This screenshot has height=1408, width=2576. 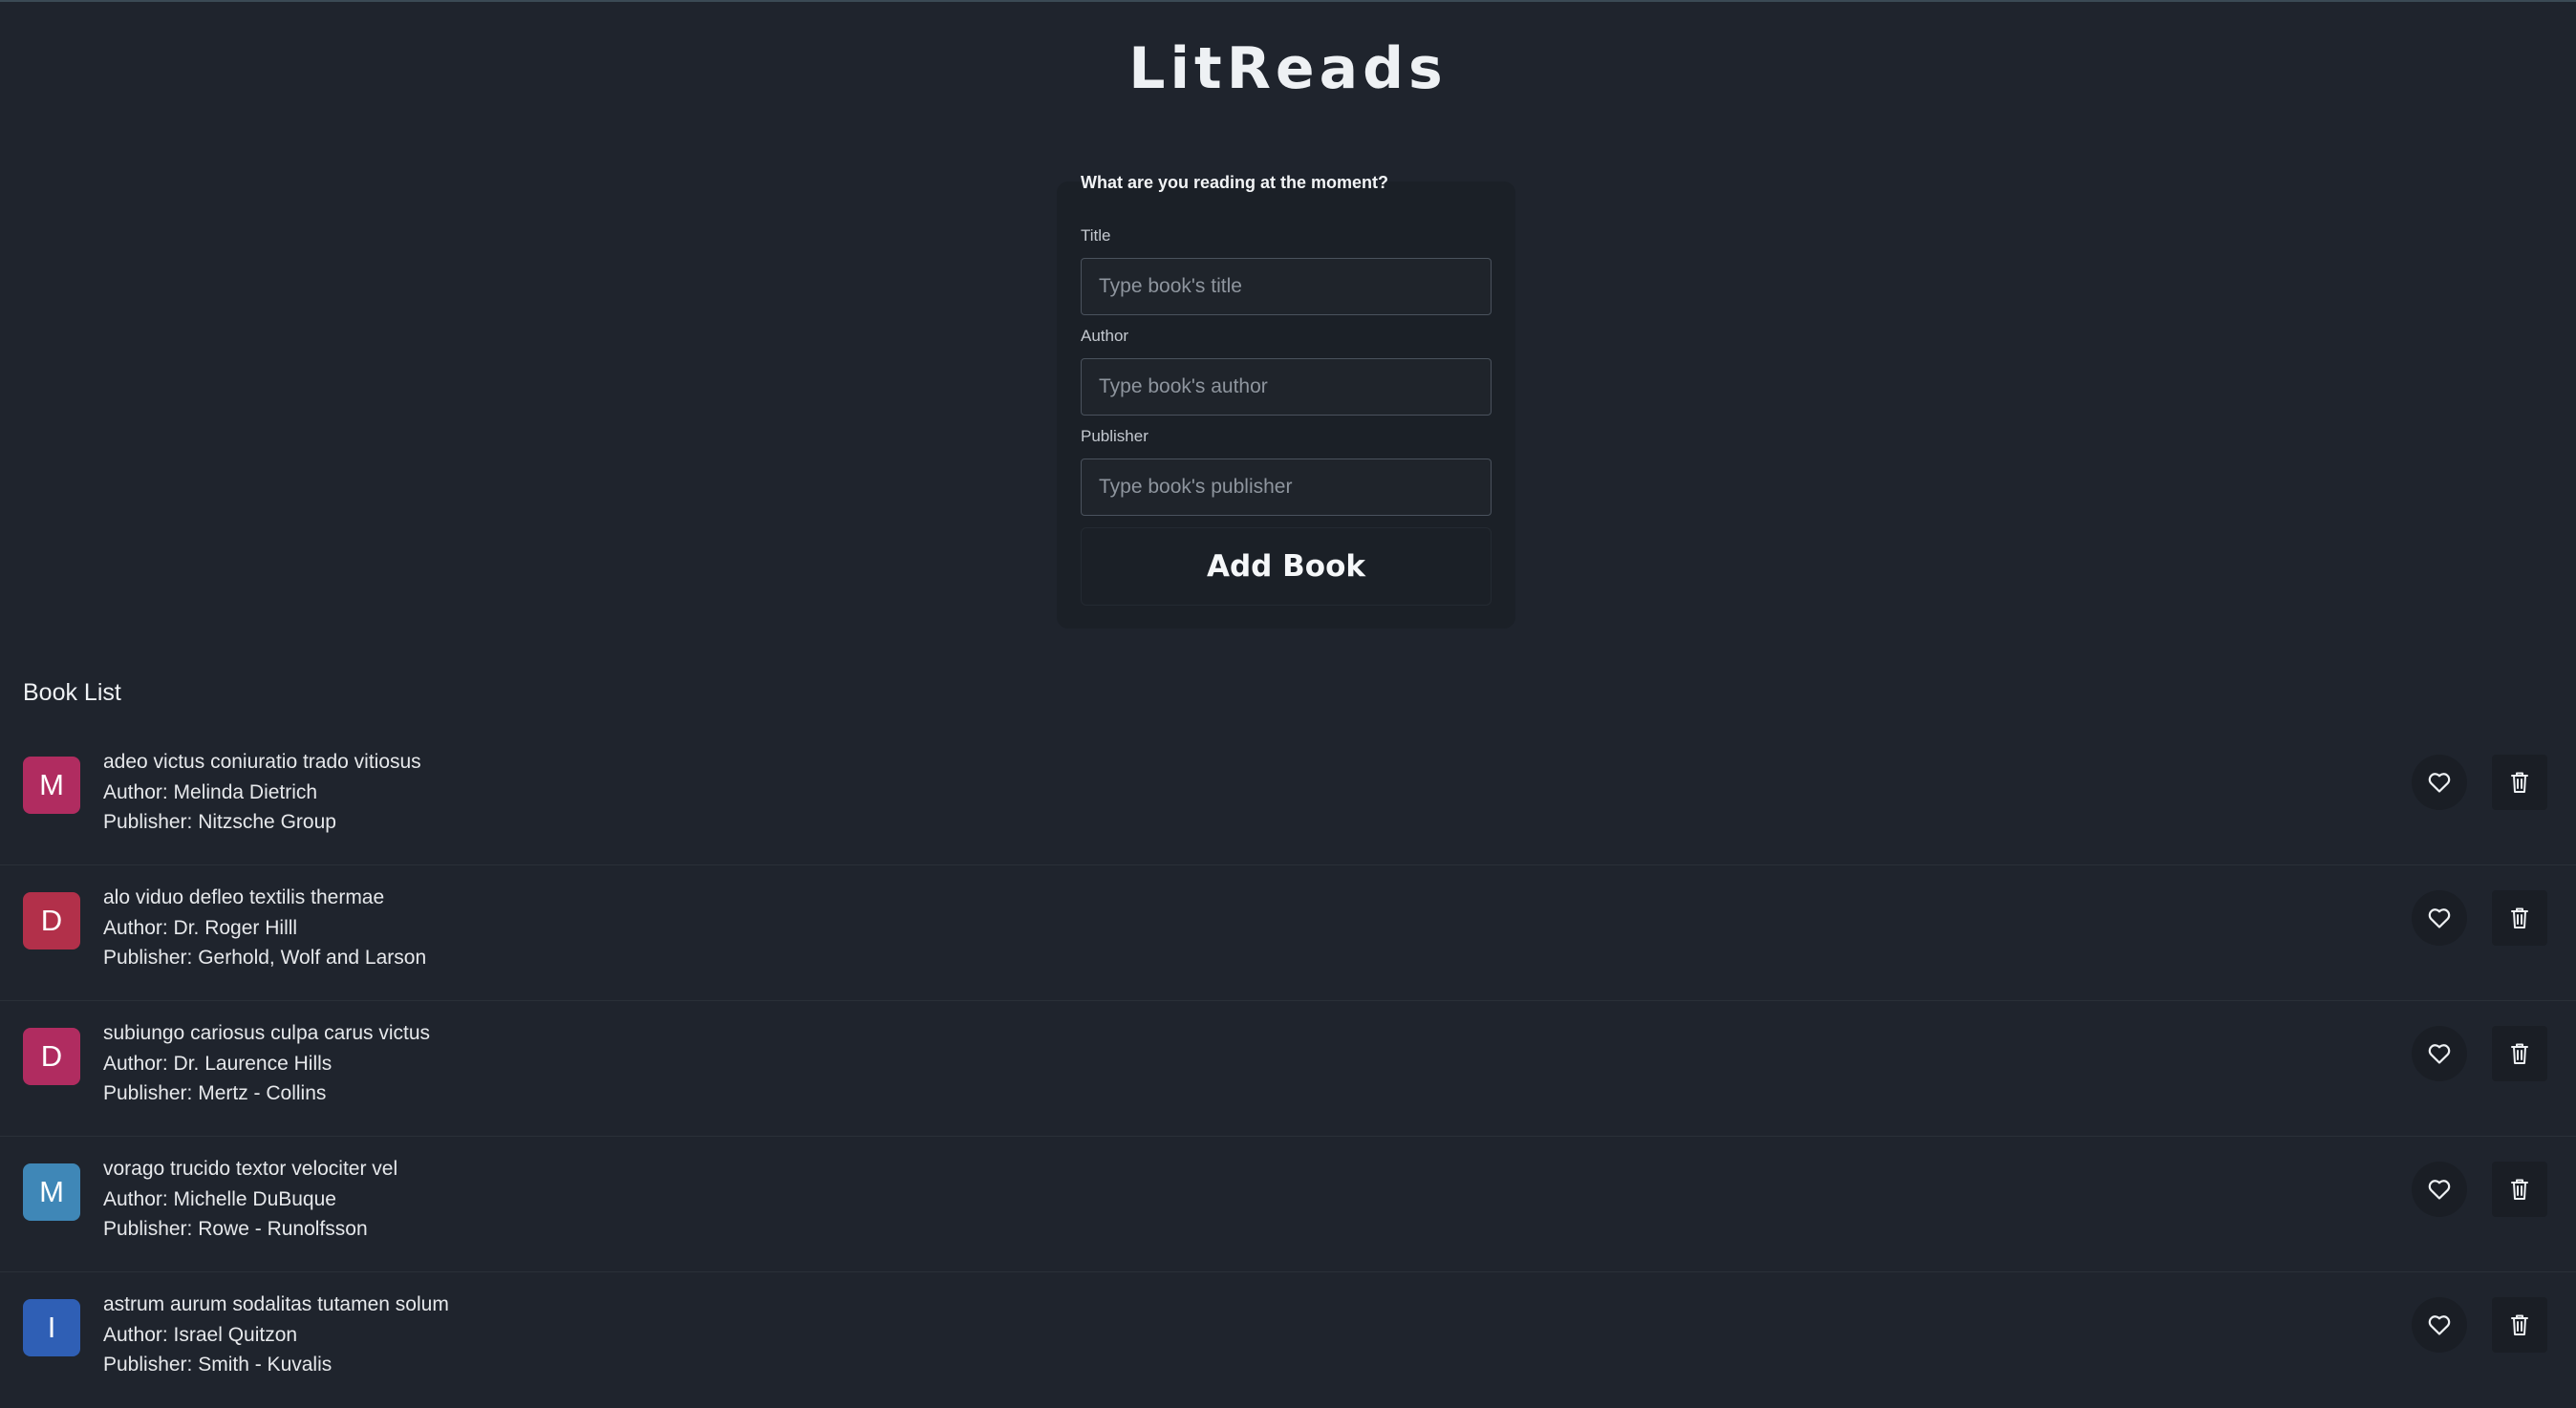 What do you see at coordinates (200, 1334) in the screenshot?
I see `book-author: Author: Israel Quitzon` at bounding box center [200, 1334].